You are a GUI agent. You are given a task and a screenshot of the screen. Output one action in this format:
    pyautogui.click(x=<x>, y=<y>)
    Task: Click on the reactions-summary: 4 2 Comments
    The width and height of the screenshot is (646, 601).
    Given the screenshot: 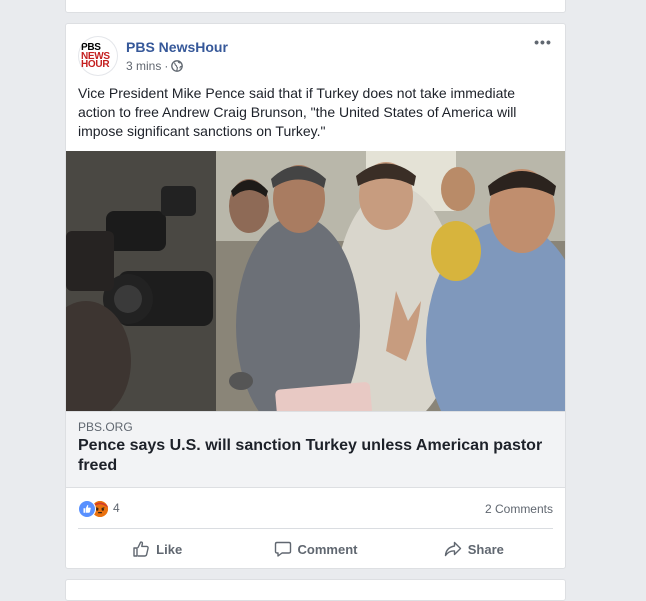 What is the action you would take?
    pyautogui.click(x=315, y=509)
    